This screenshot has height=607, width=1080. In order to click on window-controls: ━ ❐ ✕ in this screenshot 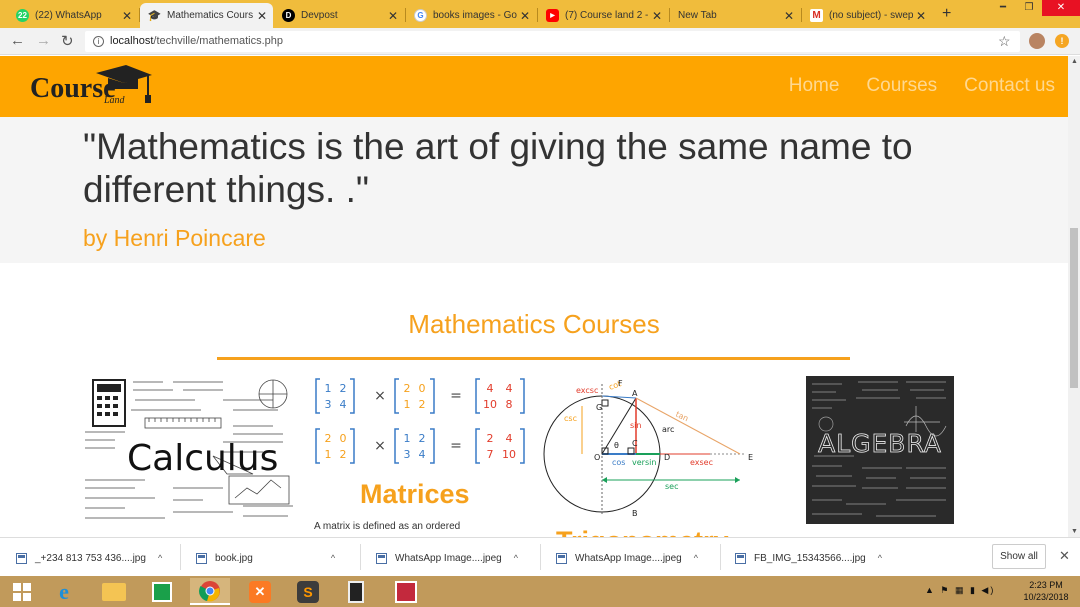, I will do `click(1035, 8)`.